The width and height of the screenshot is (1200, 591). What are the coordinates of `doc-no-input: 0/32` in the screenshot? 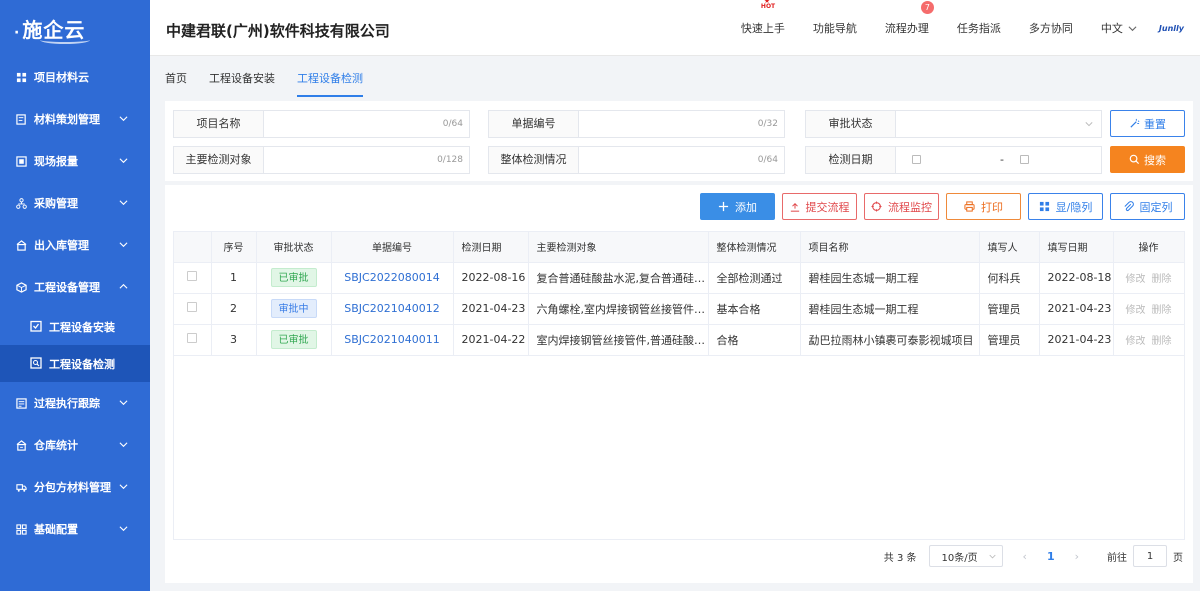 It's located at (681, 124).